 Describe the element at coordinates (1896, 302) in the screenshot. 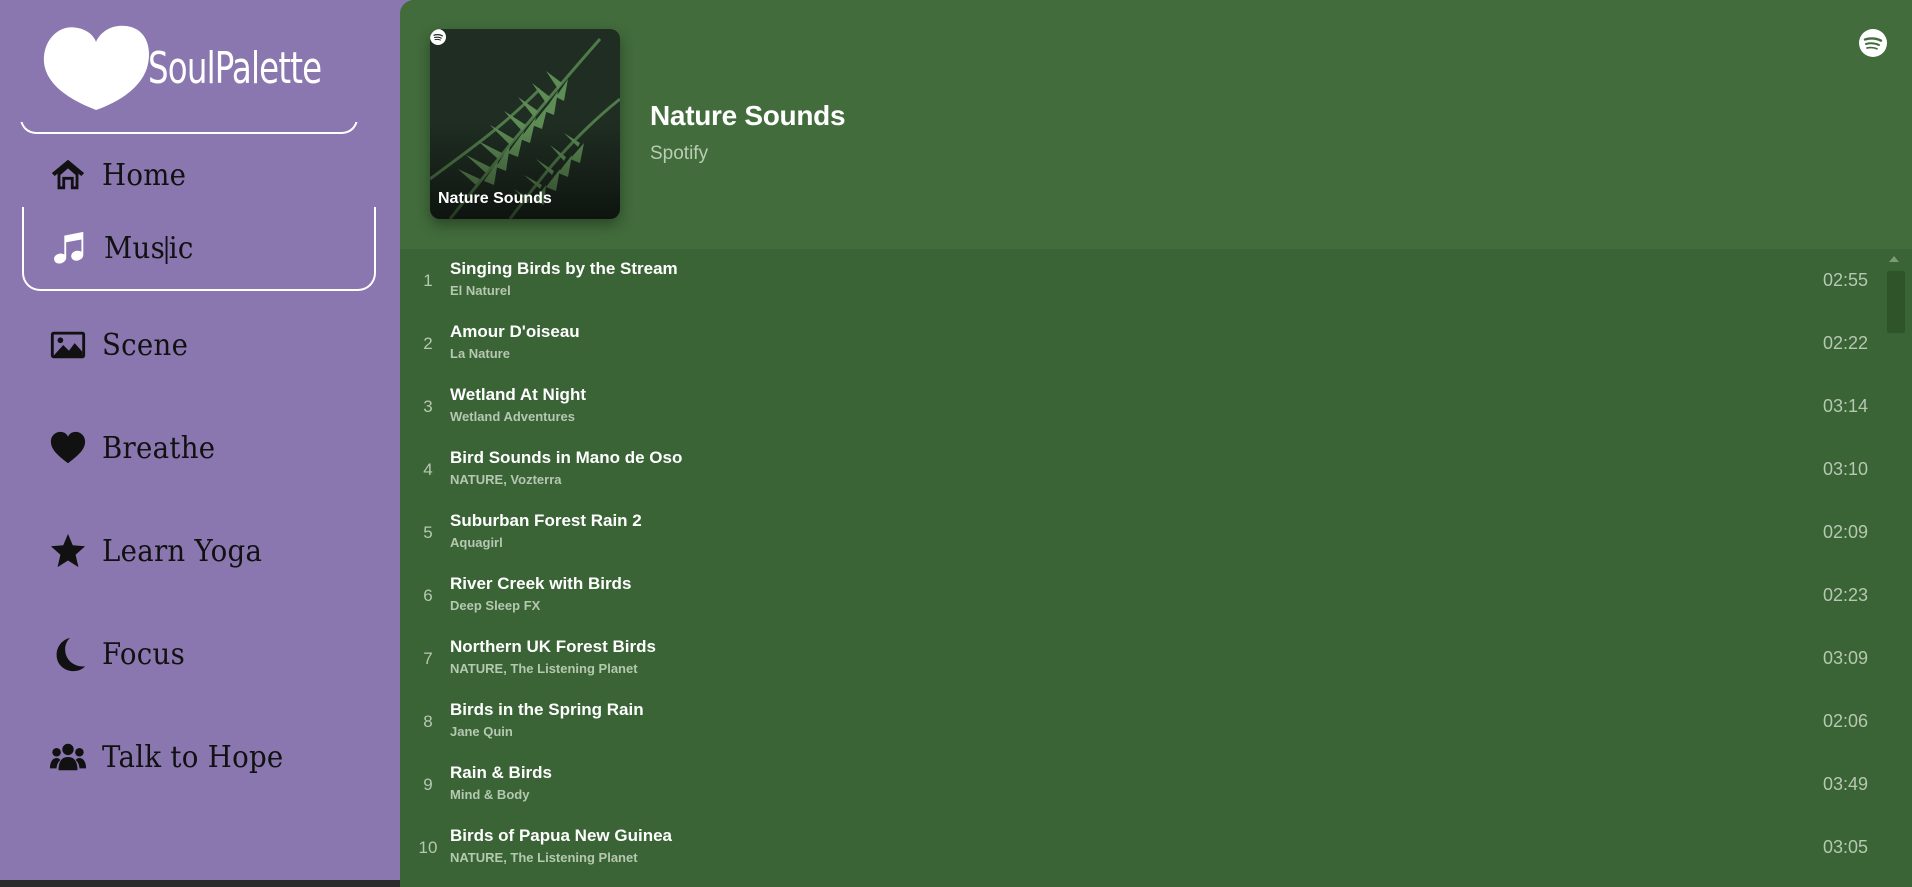

I see `scroll-thumb` at that location.